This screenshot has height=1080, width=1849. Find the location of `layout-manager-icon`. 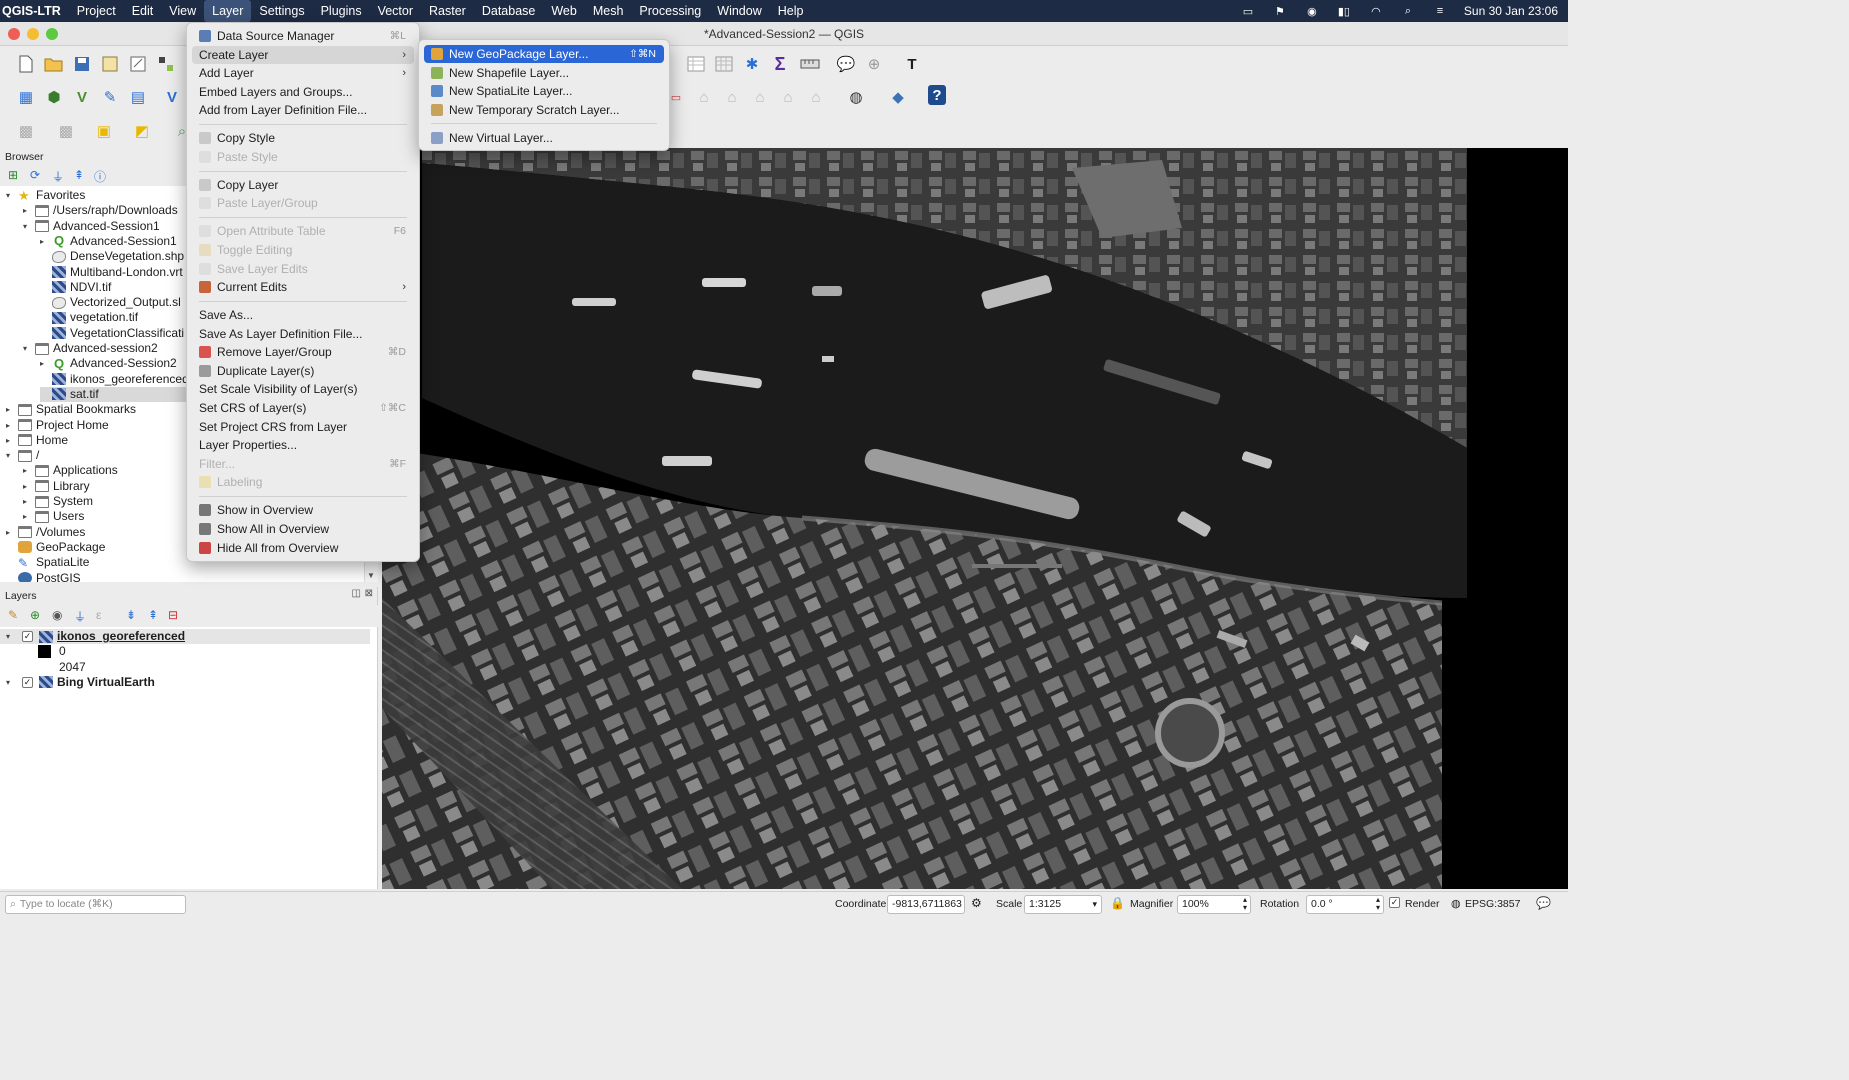

layout-manager-icon is located at coordinates (138, 64).